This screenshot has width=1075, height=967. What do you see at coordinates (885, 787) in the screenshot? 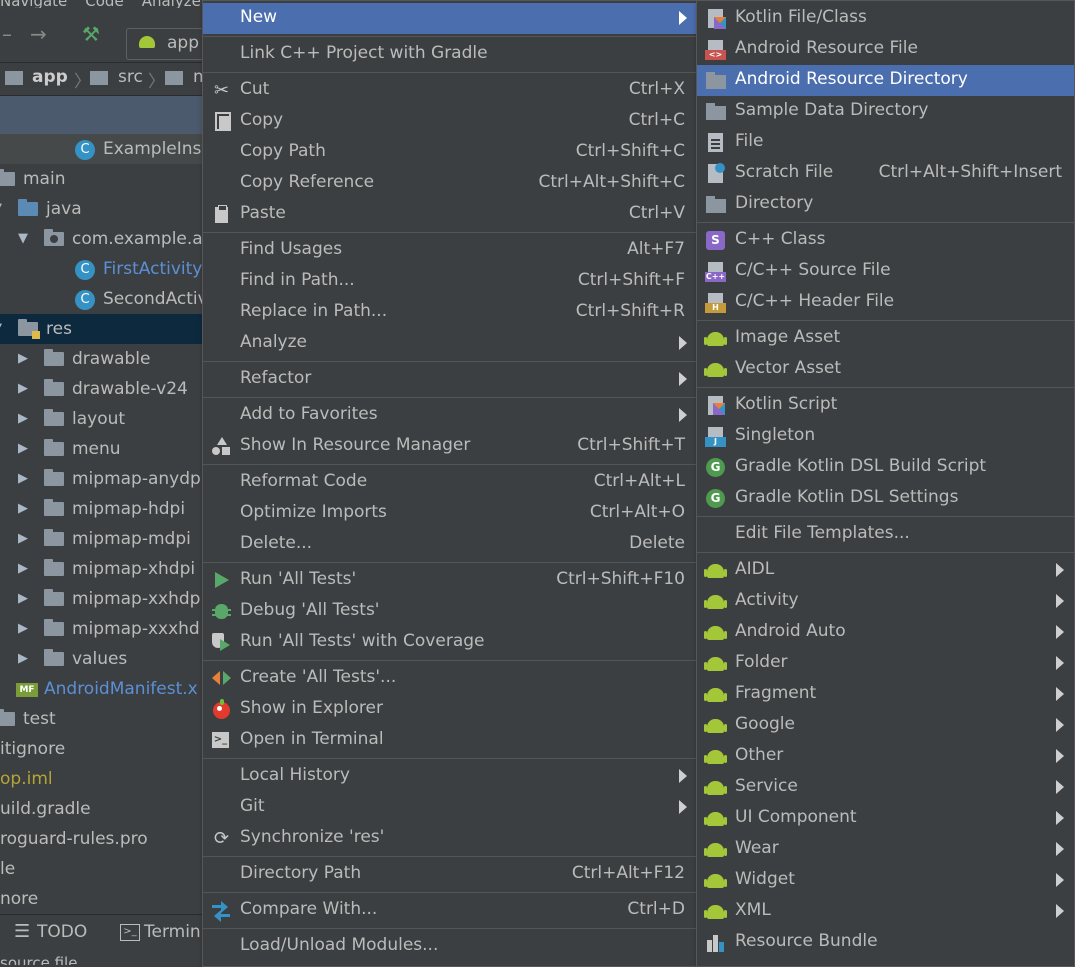
I see `new-item-service: Service` at bounding box center [885, 787].